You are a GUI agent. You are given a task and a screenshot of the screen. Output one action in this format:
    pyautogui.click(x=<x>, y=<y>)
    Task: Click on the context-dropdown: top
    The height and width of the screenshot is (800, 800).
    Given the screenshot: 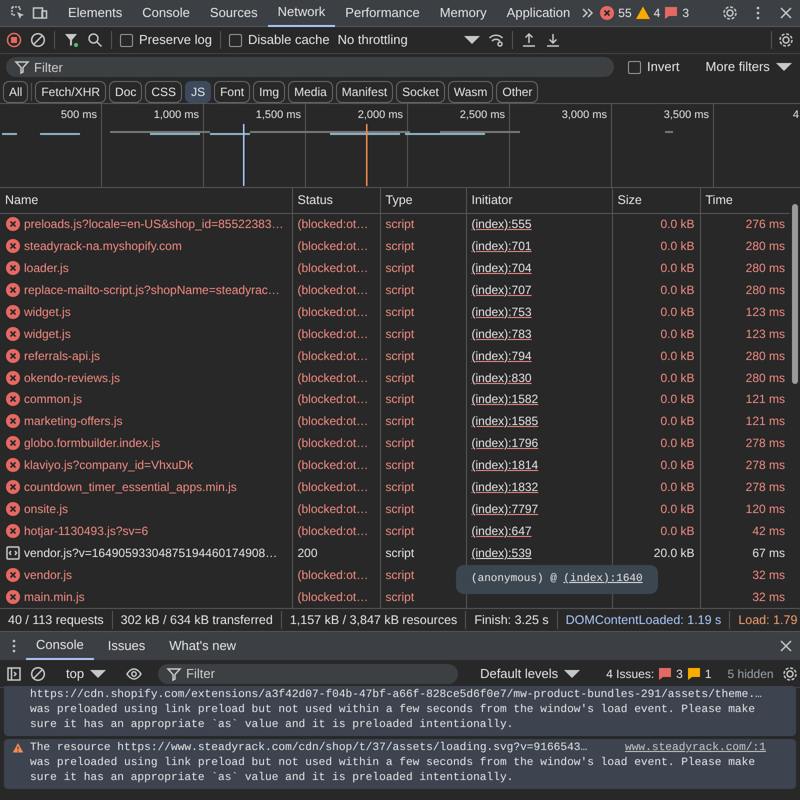 What is the action you would take?
    pyautogui.click(x=86, y=673)
    